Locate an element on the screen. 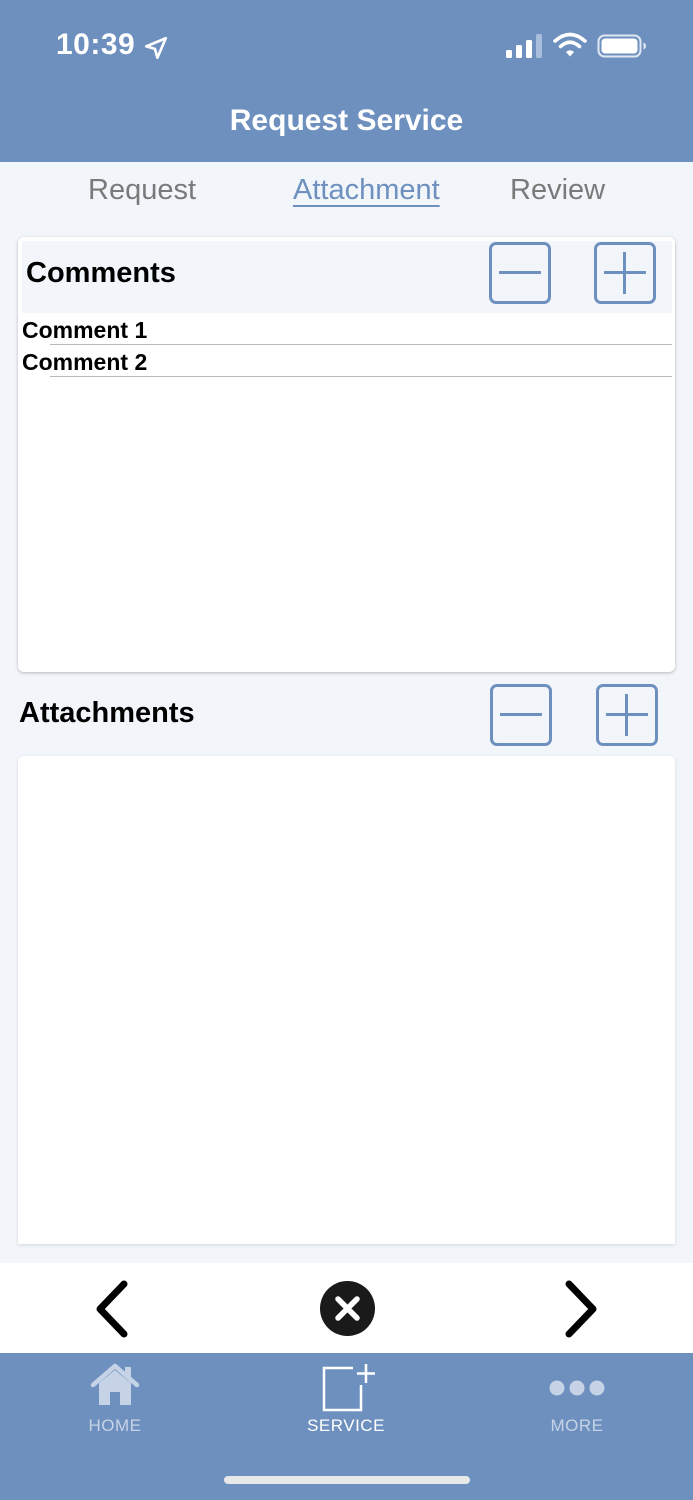 This screenshot has width=693, height=1500. page-title: Request Service is located at coordinates (346, 120).